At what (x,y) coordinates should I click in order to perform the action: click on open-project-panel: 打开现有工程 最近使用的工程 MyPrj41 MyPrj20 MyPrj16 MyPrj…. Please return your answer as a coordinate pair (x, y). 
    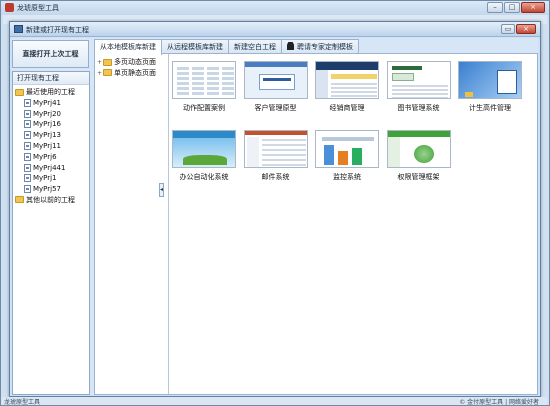
    Looking at the image, I should click on (51, 233).